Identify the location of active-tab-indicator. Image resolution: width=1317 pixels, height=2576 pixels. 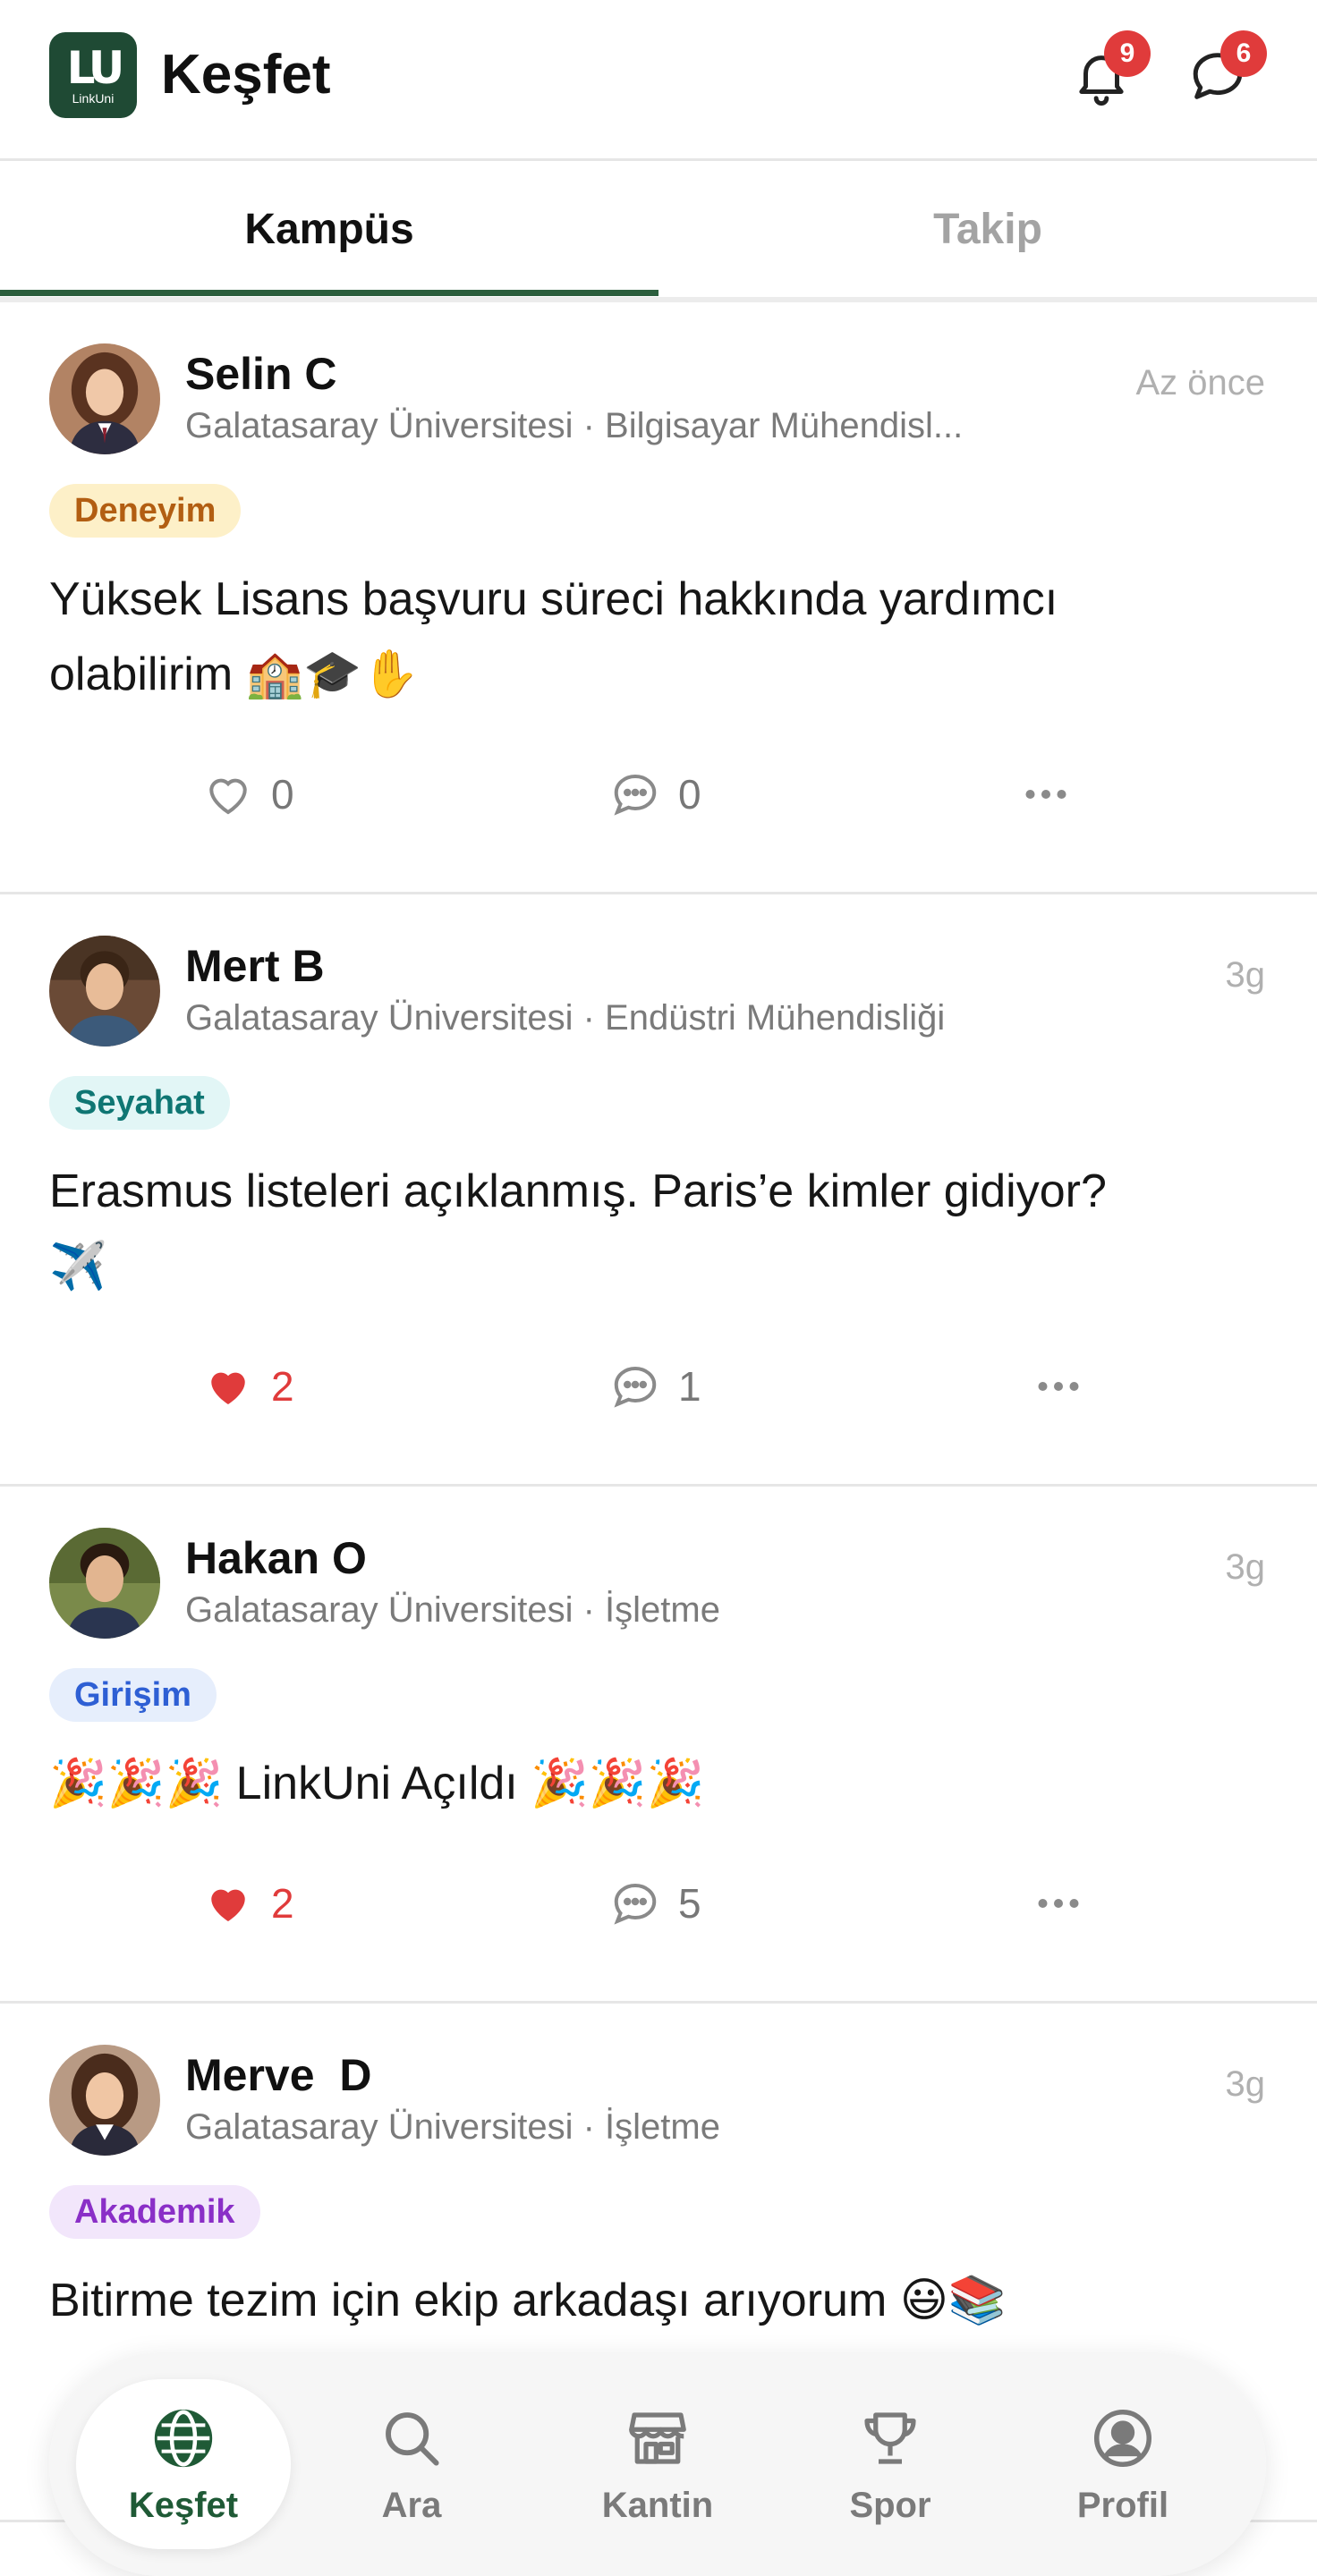
(329, 293).